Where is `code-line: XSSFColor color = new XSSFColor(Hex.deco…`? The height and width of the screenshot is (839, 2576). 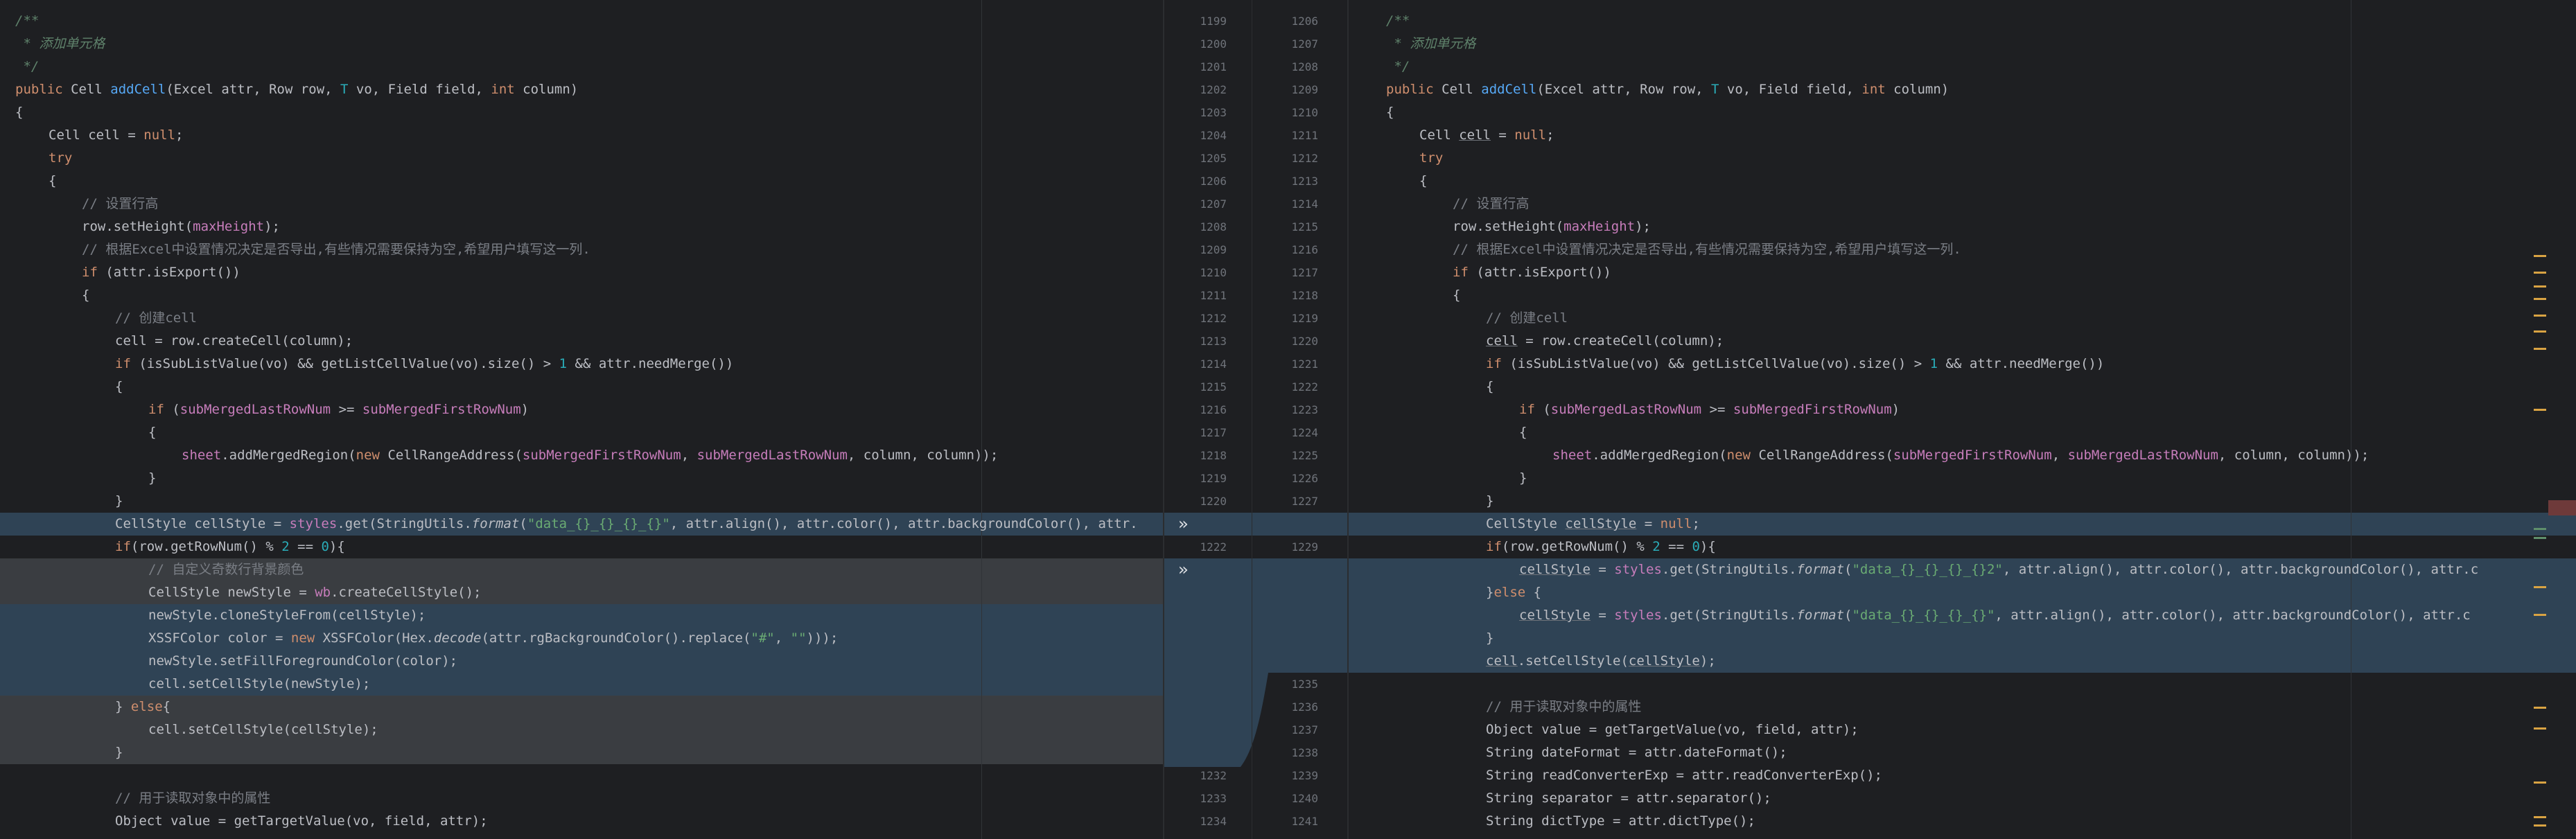
code-line: XSSFColor color = new XSSFColor(Hex.deco… is located at coordinates (493, 638).